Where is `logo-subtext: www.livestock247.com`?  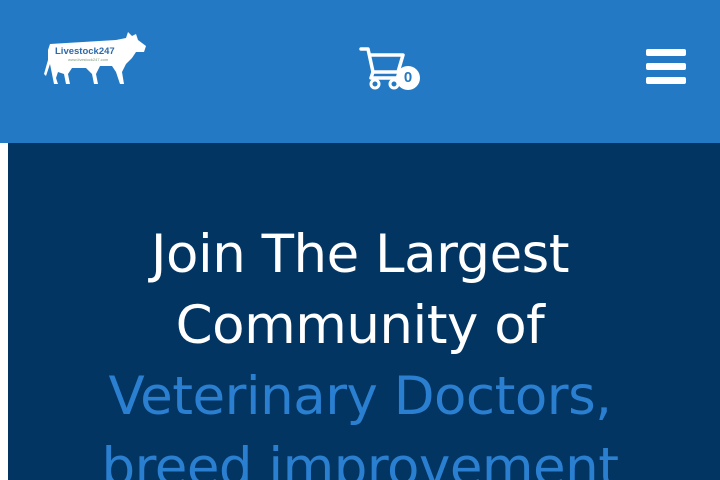
logo-subtext: www.livestock247.com is located at coordinates (88, 59).